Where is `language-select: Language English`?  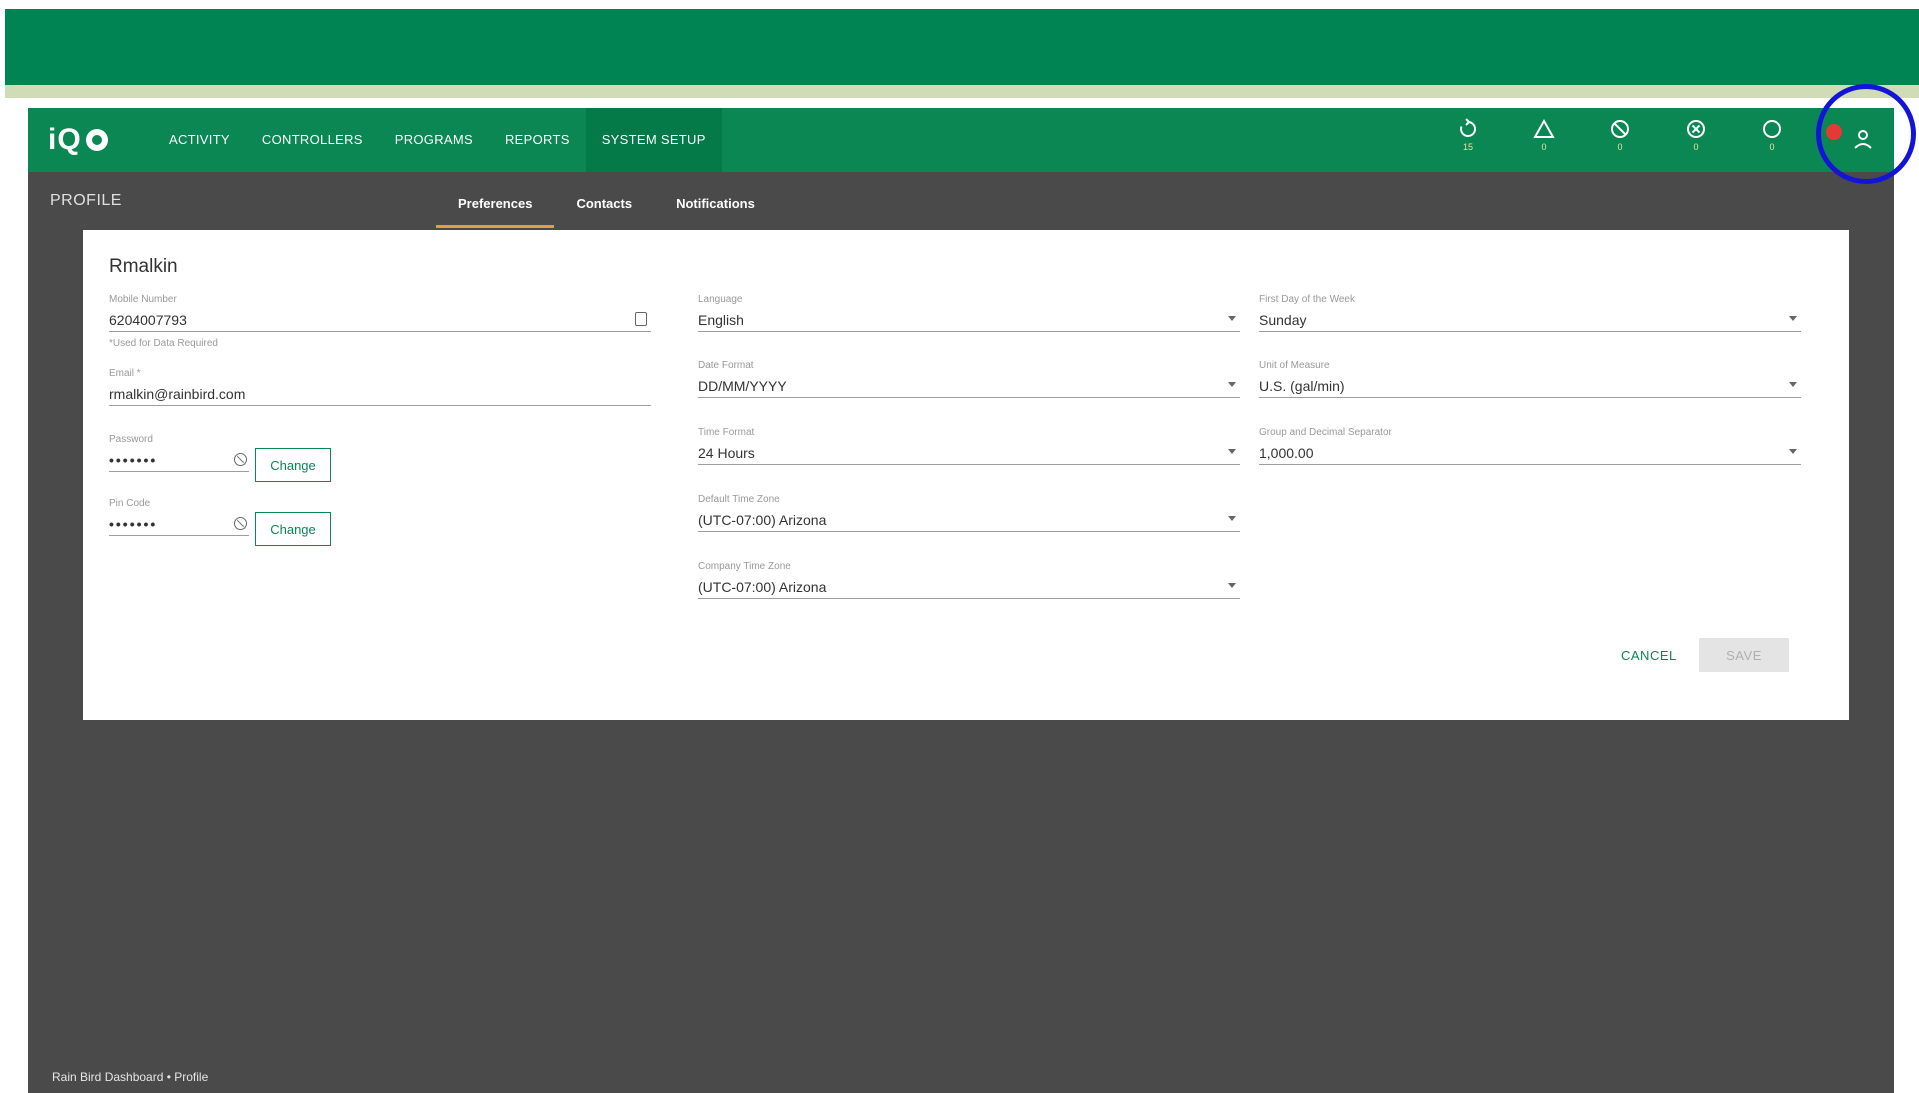
language-select: Language English is located at coordinates (969, 313).